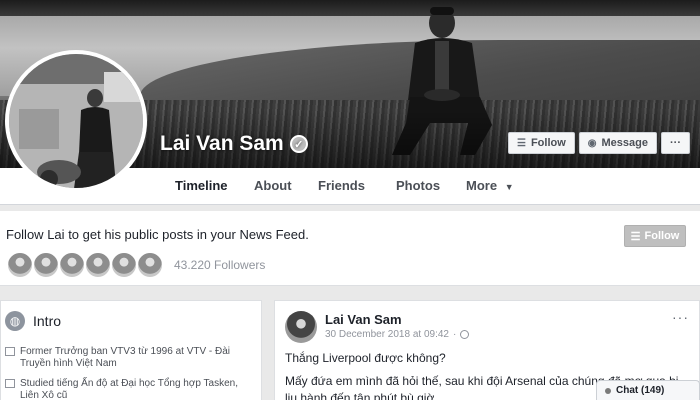  I want to click on profile-name: Lai Van Sam ✓, so click(234, 144).